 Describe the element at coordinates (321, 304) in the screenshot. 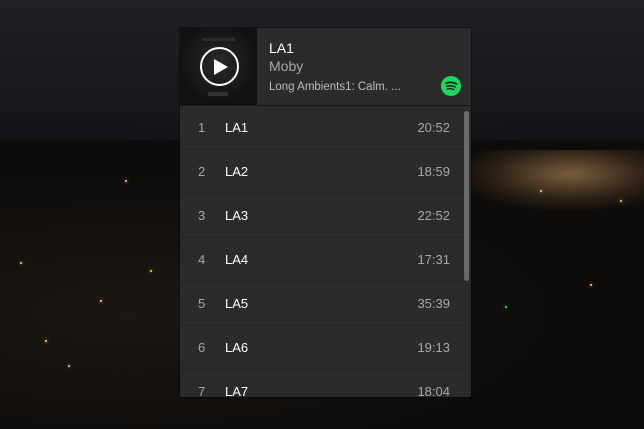

I see `track-row: 5 LA5 35:39` at that location.